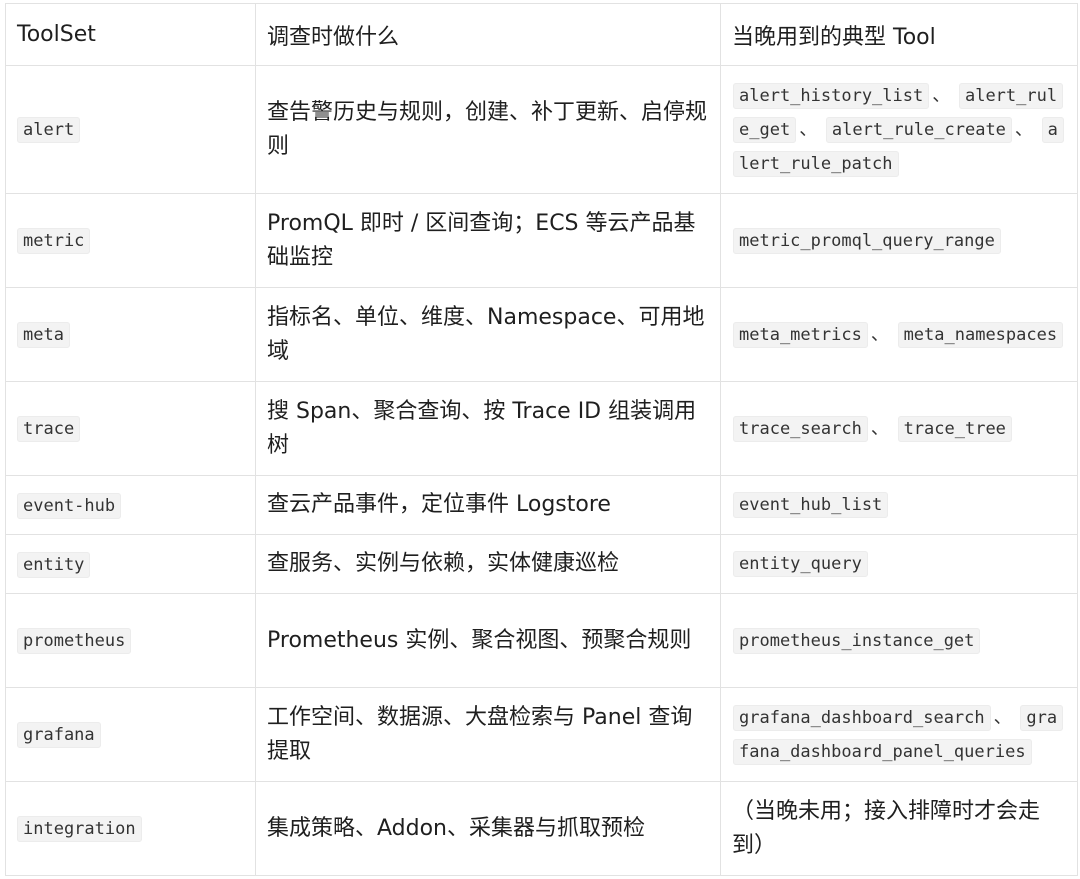 This screenshot has height=879, width=1080. Describe the element at coordinates (488, 734) in the screenshot. I see `description-cell: 工作空间、数据源、大盘检索与 Panel 查询提取` at that location.